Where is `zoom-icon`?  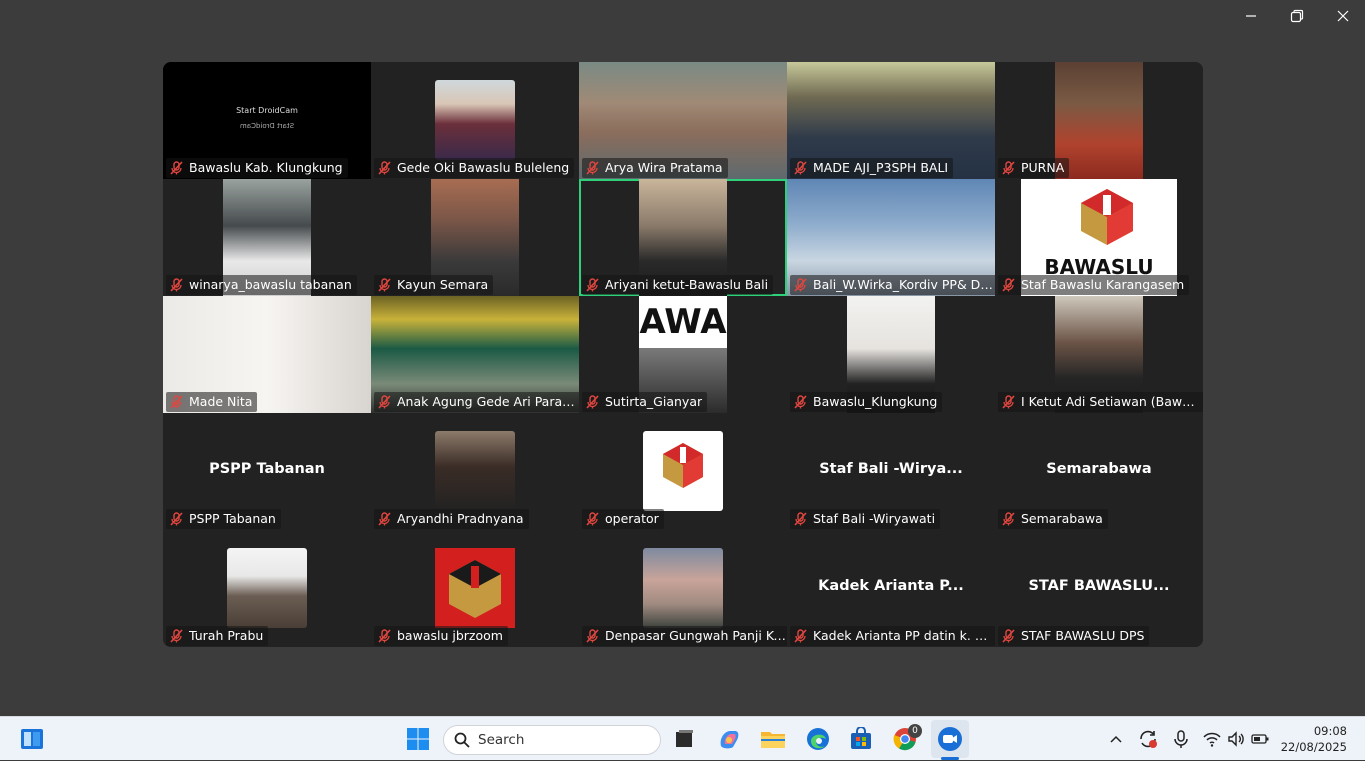
zoom-icon is located at coordinates (950, 739).